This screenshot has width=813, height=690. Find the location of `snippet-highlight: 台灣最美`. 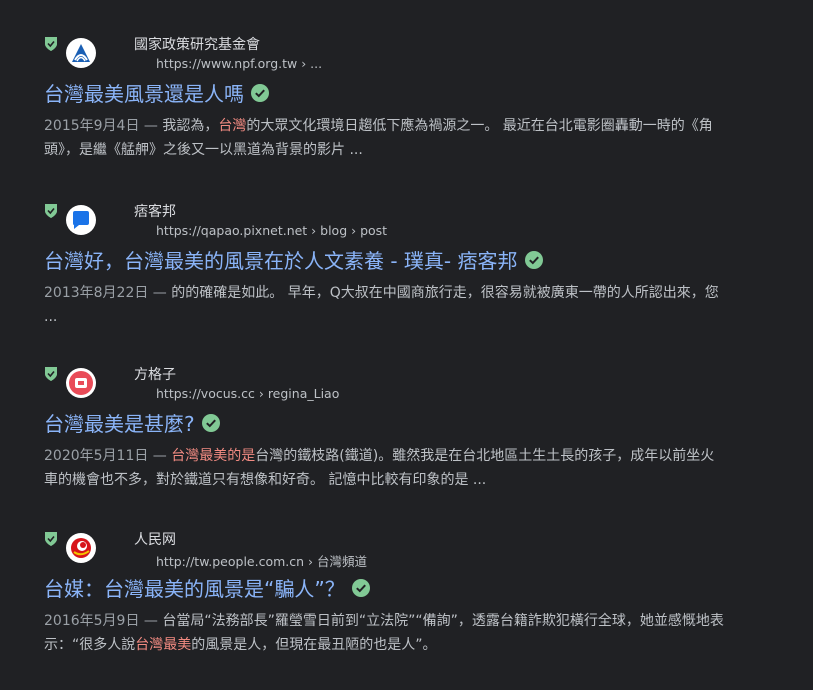

snippet-highlight: 台灣最美 is located at coordinates (163, 645).